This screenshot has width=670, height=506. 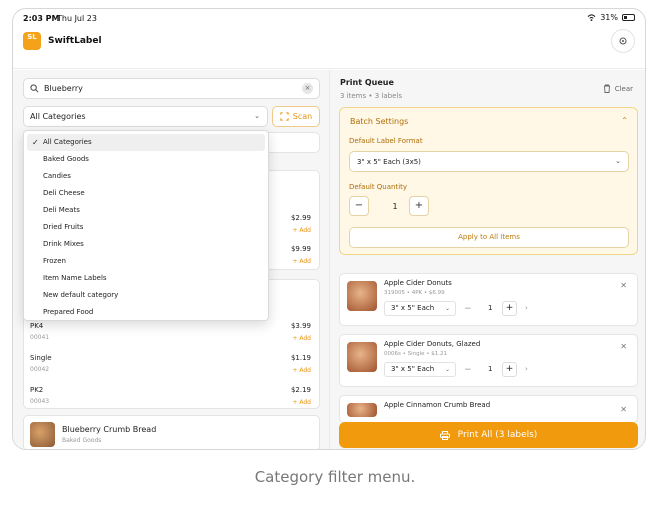 What do you see at coordinates (395, 206) in the screenshot?
I see `default-quantity-value: 1` at bounding box center [395, 206].